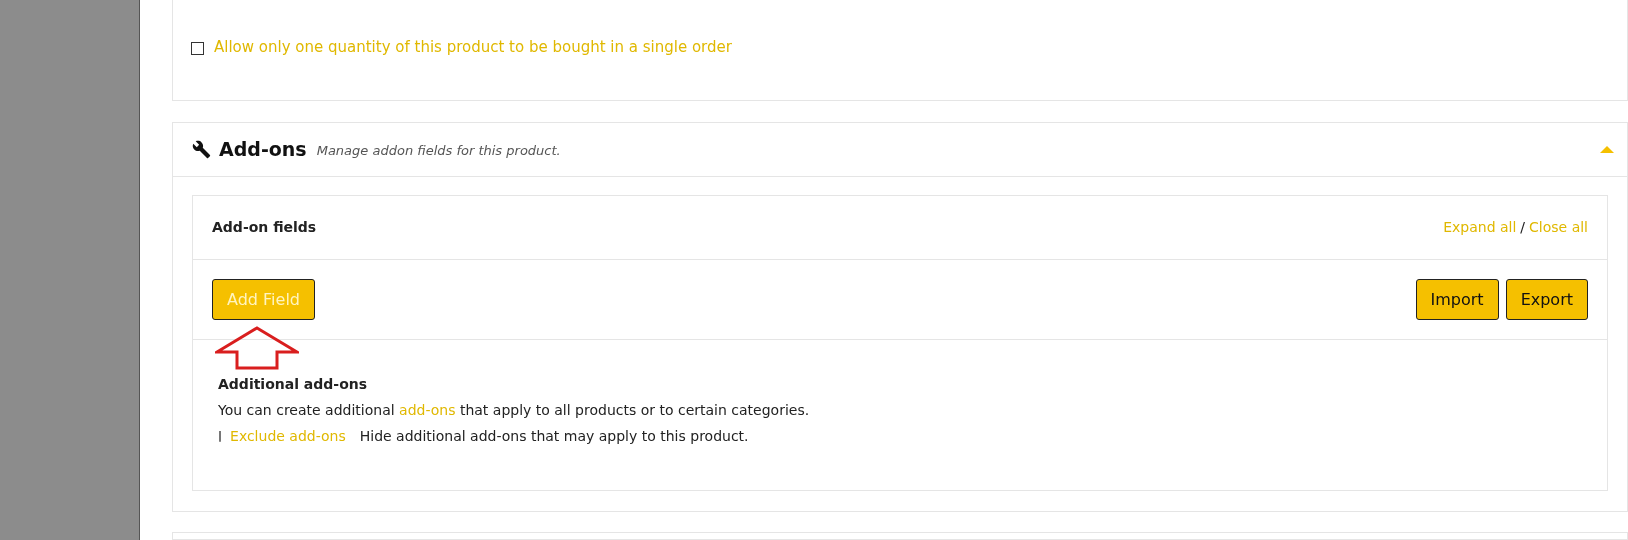 Image resolution: width=1628 pixels, height=540 pixels. What do you see at coordinates (1457, 299) in the screenshot?
I see `panel-button: Import` at bounding box center [1457, 299].